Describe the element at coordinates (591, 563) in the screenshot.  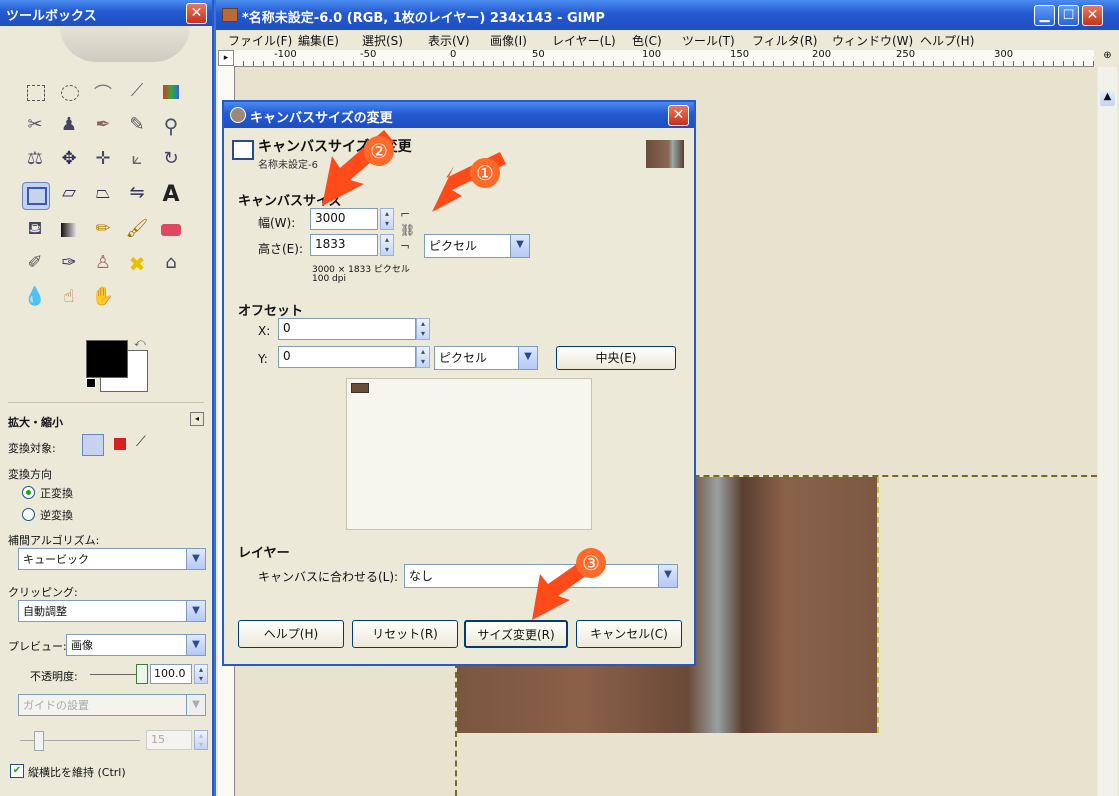
I see `annotation-3: ③` at that location.